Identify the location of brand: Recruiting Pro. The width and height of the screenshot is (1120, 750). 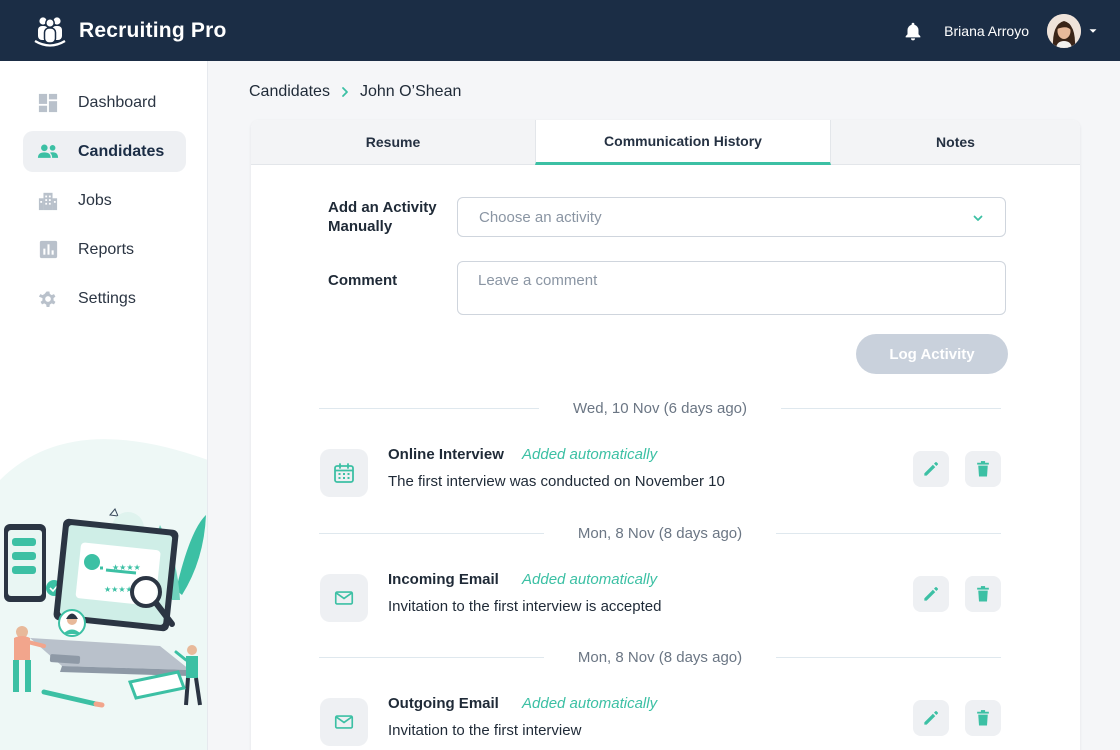
(129, 31).